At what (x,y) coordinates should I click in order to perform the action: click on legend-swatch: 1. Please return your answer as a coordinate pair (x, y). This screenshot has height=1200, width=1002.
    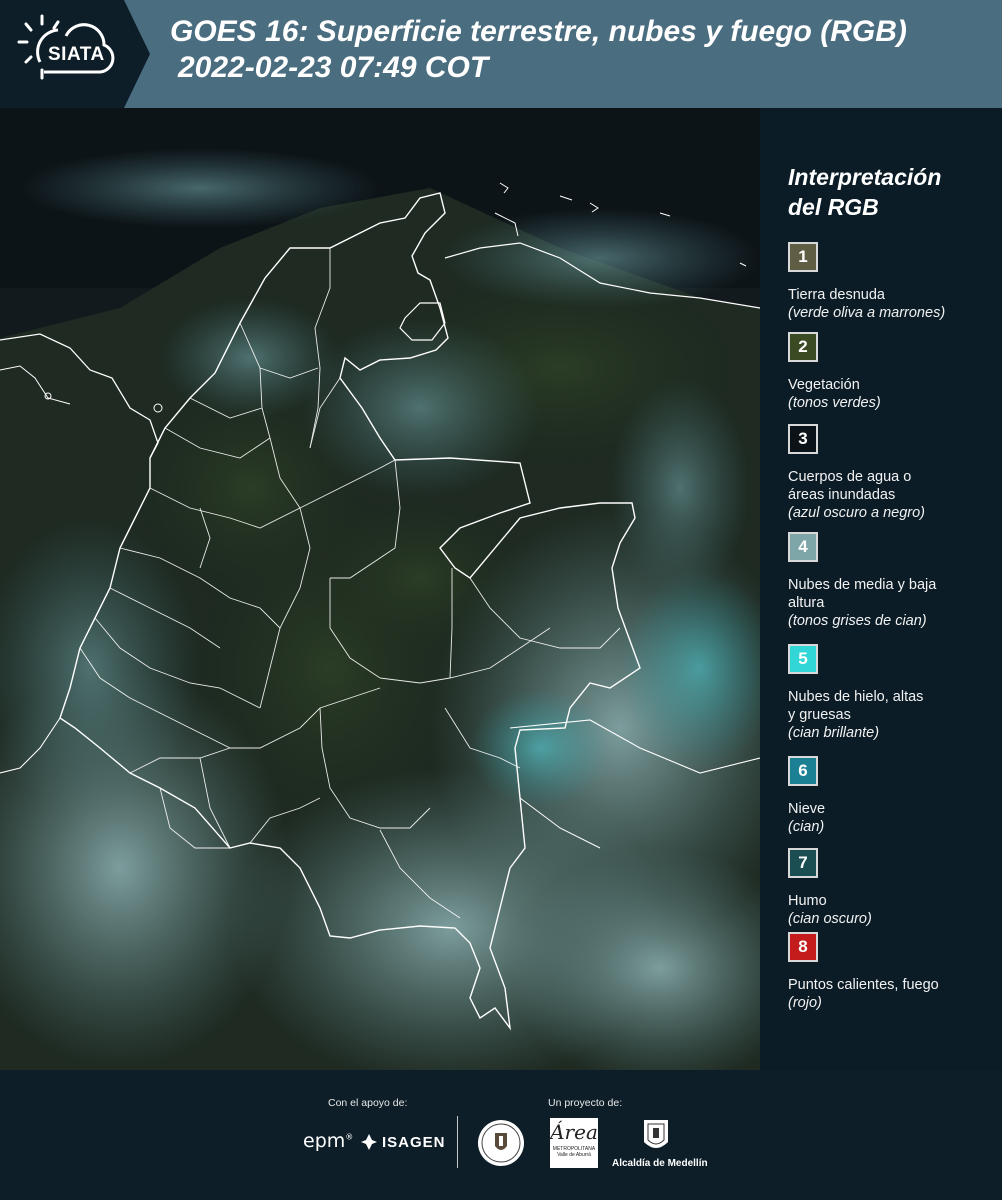
    Looking at the image, I should click on (803, 257).